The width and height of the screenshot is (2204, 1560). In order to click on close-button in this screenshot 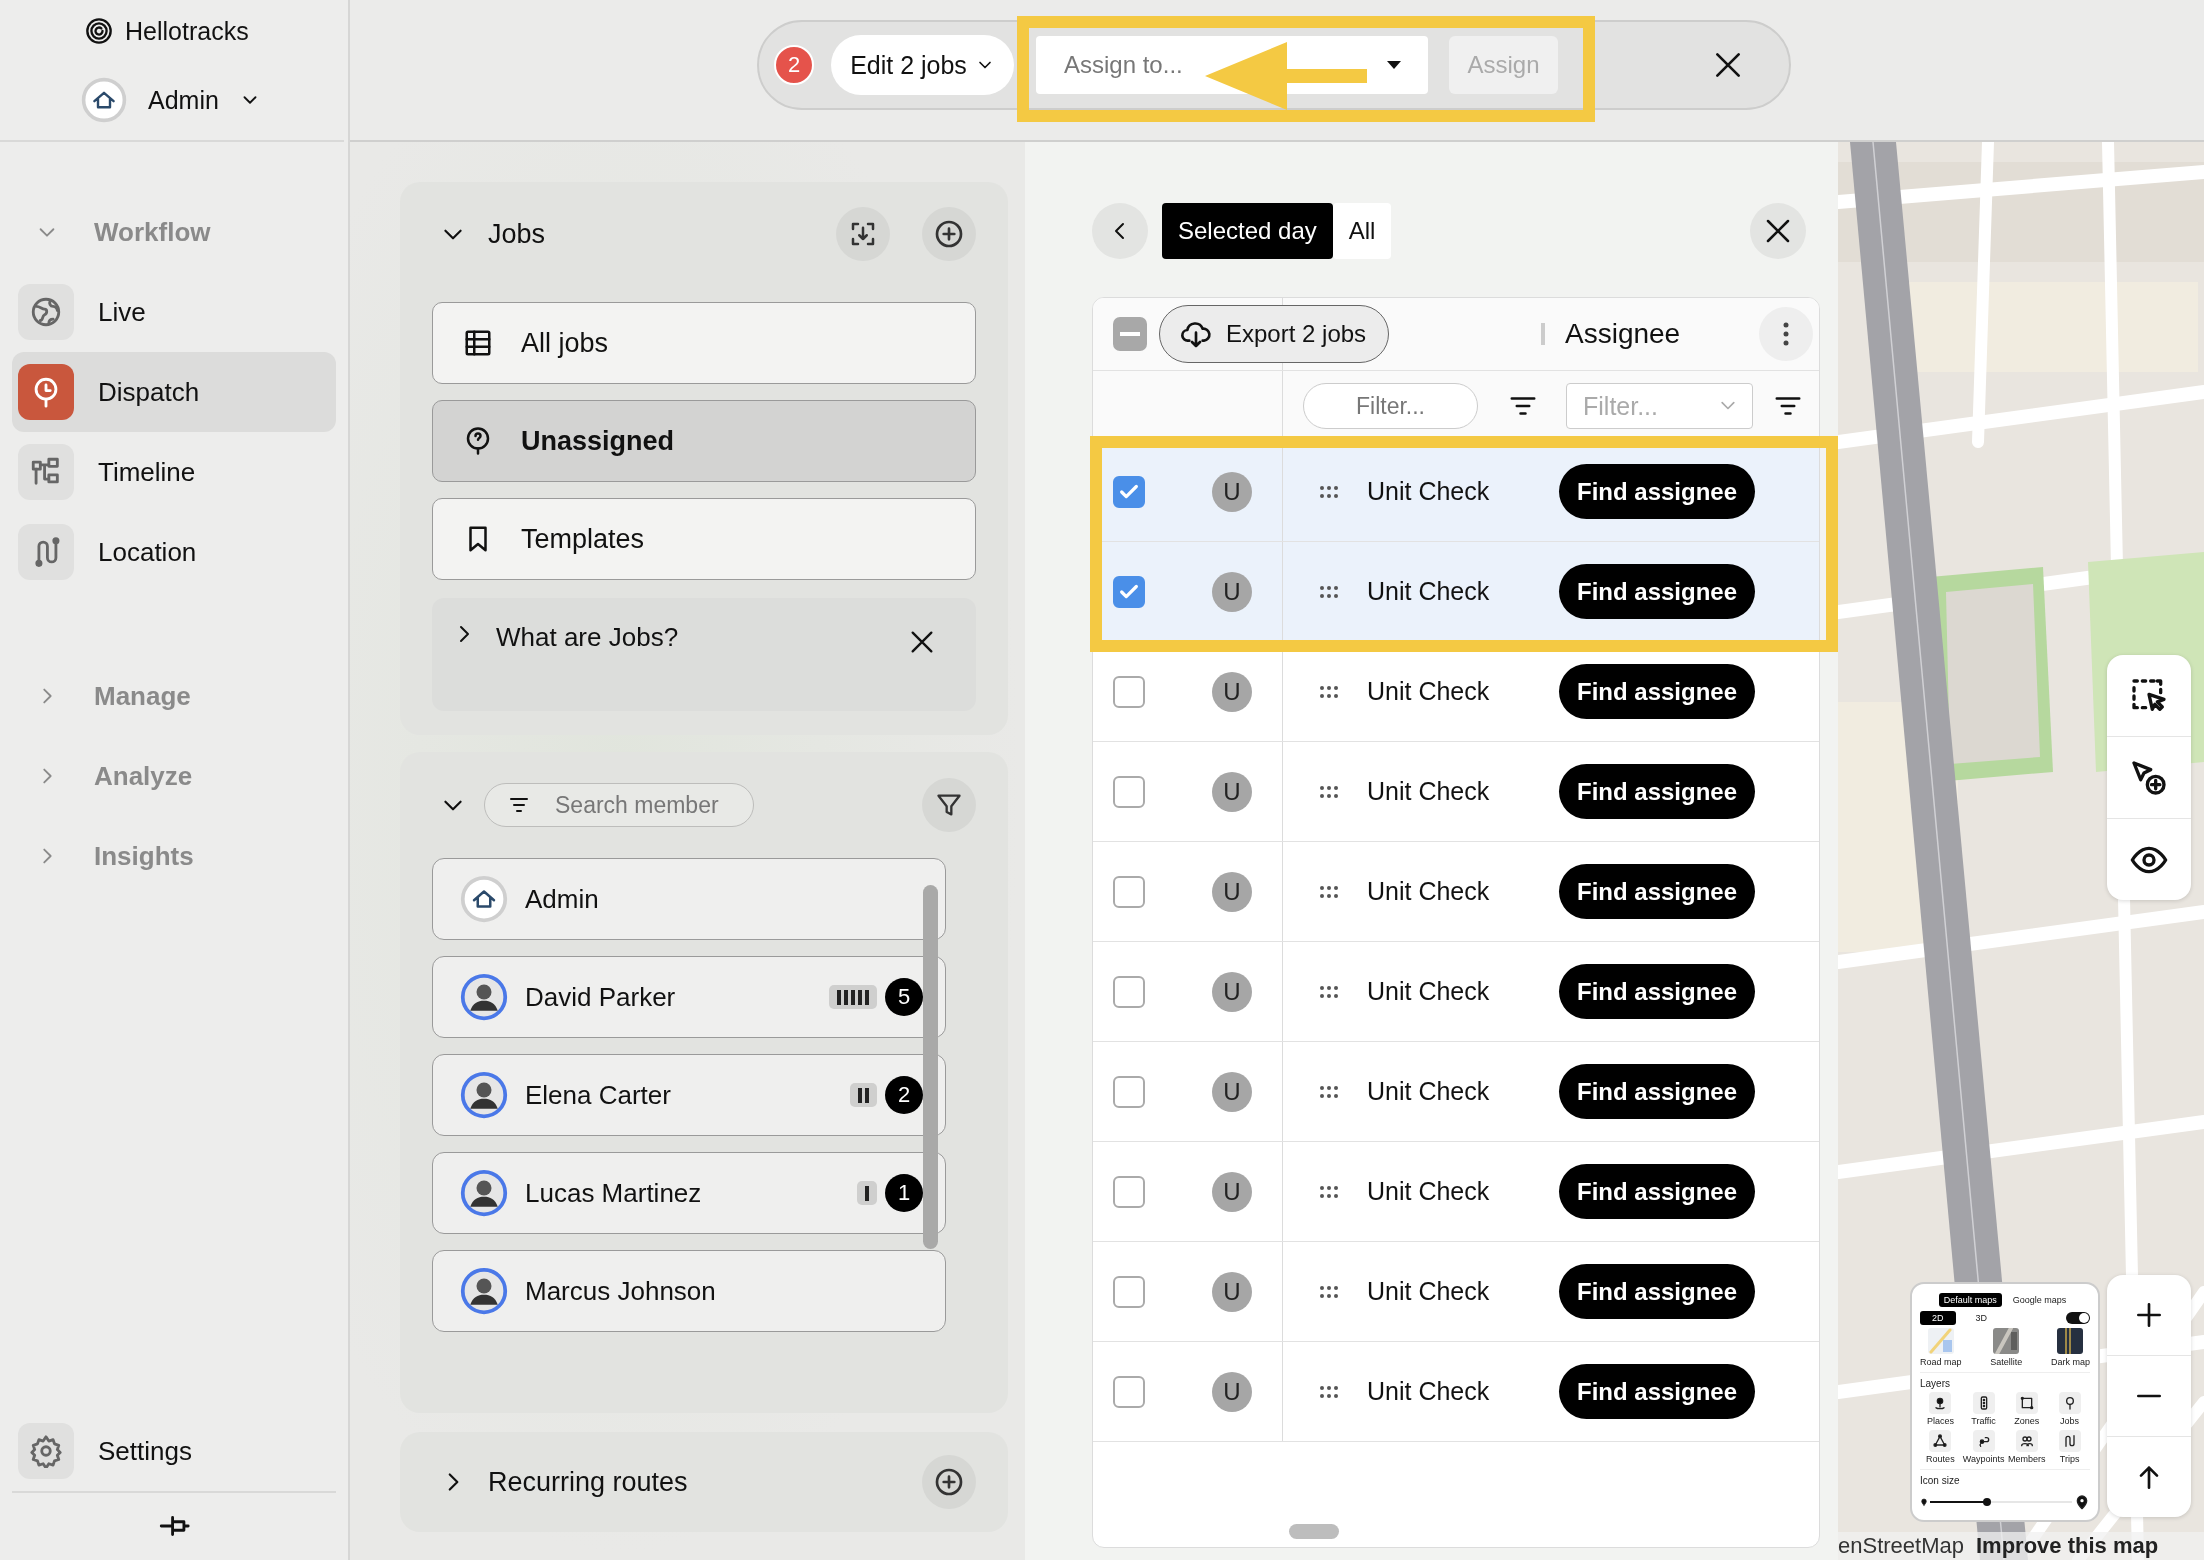, I will do `click(1778, 231)`.